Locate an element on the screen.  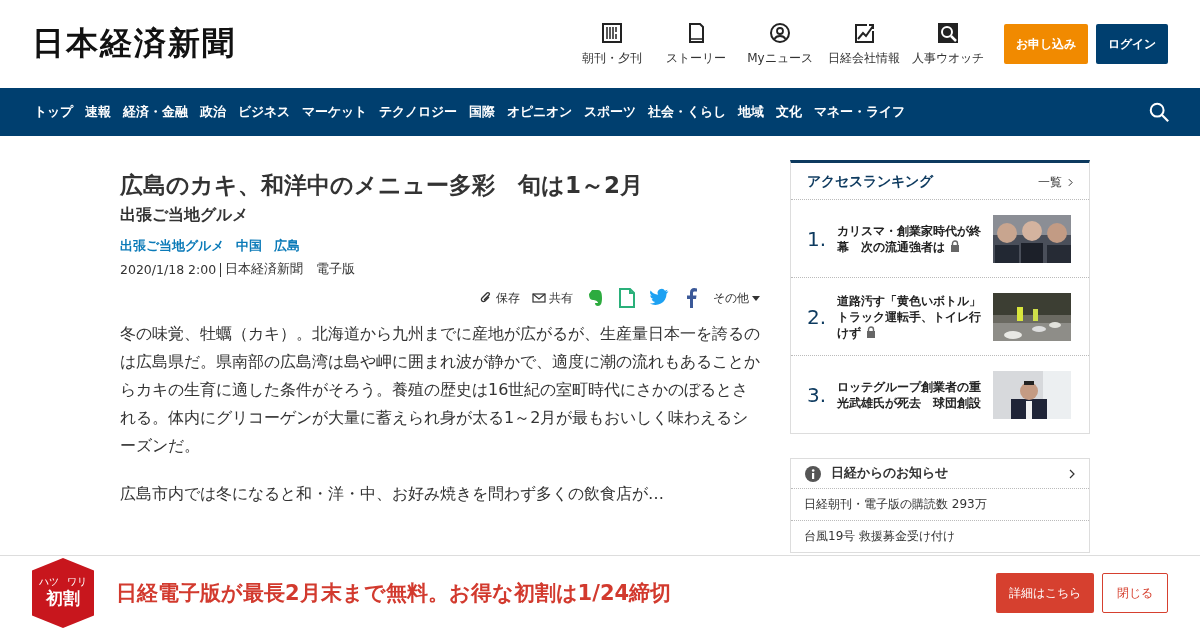
hatsuwari-badge: ハツ ワリ 初割 is located at coordinates (63, 593).